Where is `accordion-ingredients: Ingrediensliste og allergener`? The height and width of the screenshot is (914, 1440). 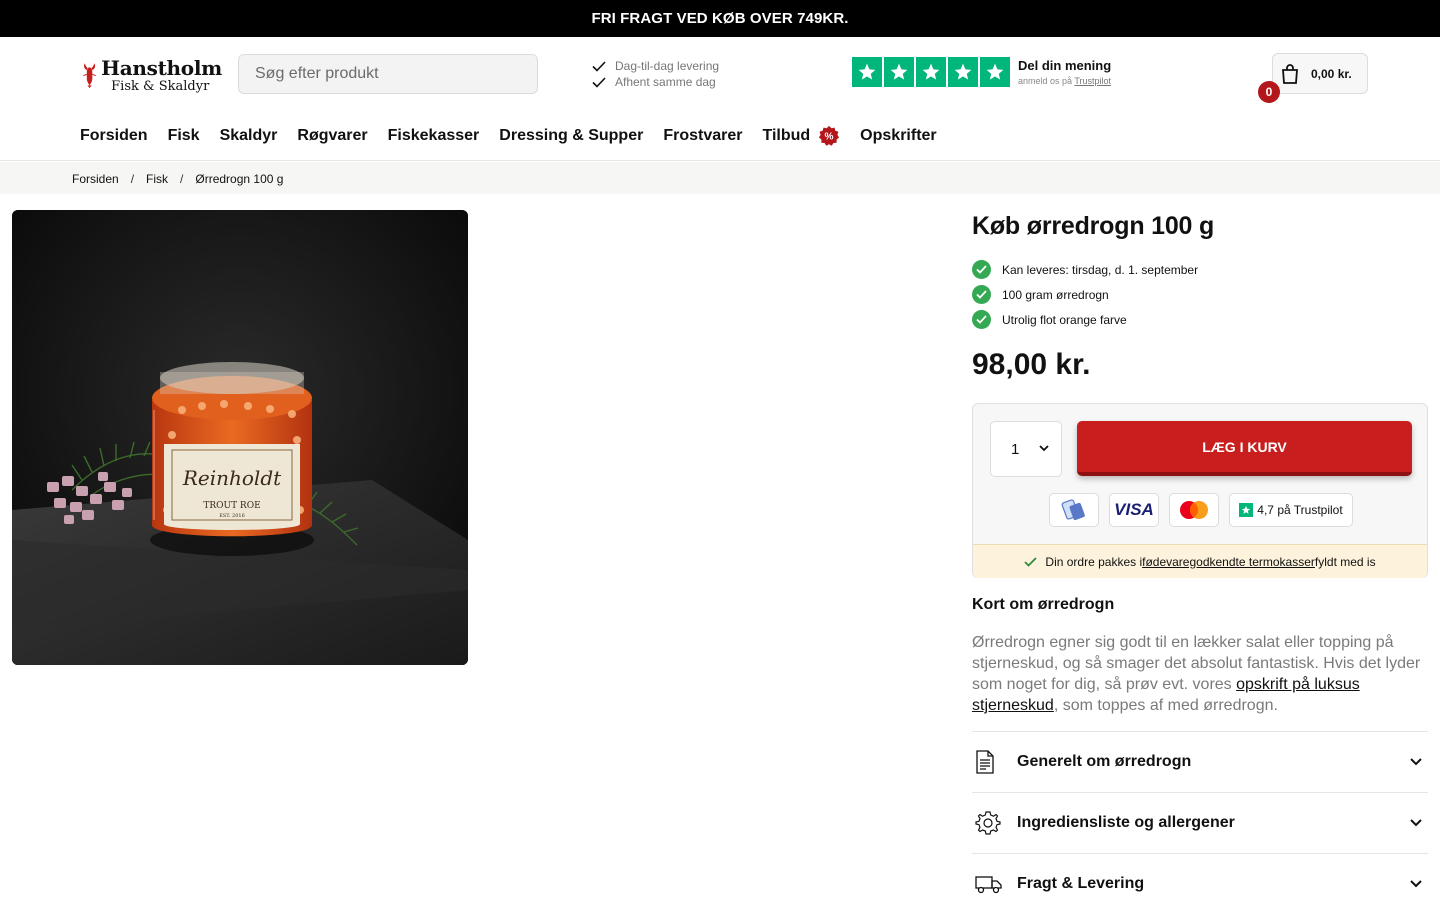
accordion-ingredients: Ingrediensliste og allergener is located at coordinates (1200, 822).